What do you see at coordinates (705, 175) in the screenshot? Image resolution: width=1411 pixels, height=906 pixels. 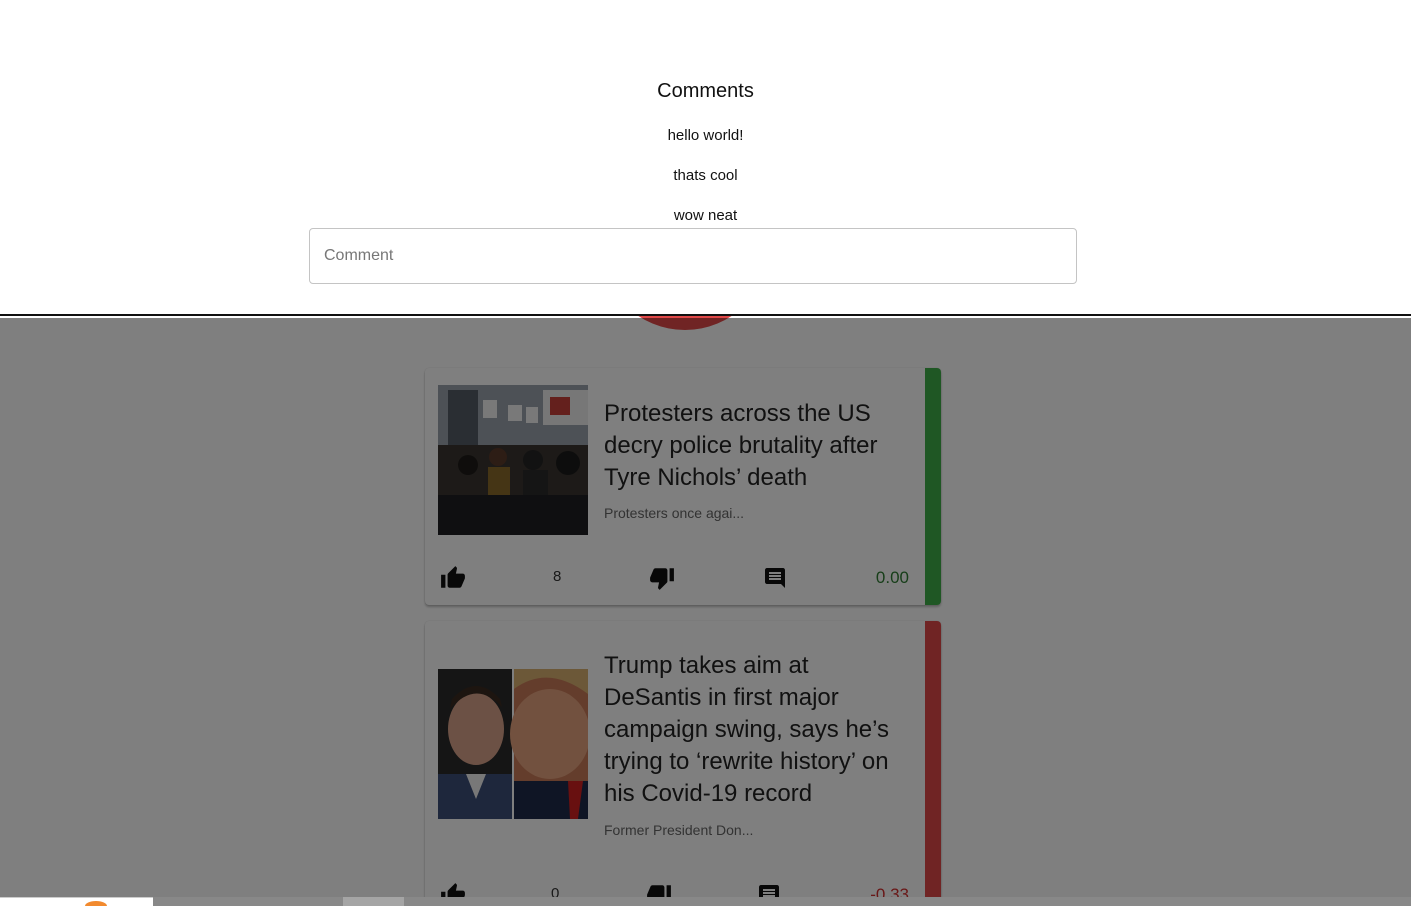 I see `comment-item: thats cool` at bounding box center [705, 175].